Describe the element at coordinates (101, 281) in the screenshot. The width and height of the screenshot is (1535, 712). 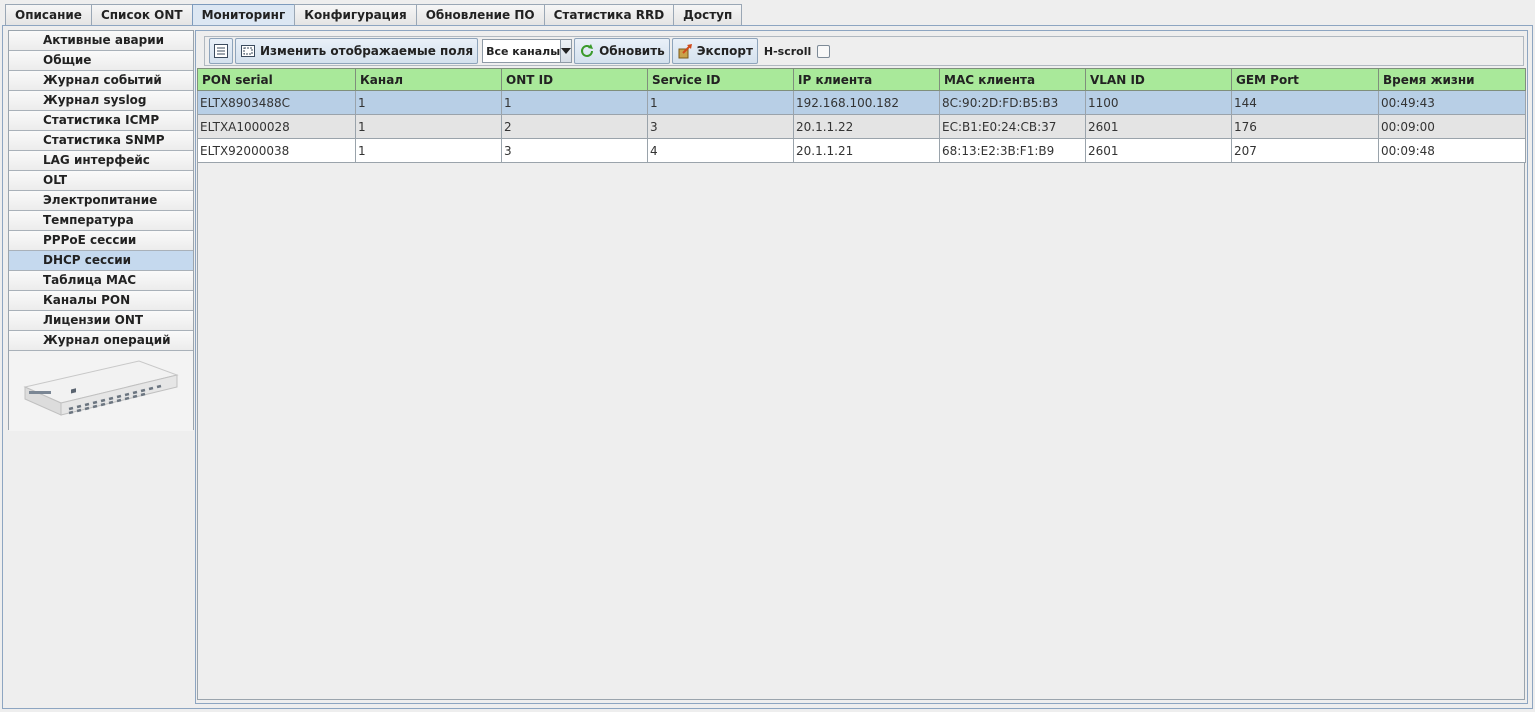
I see `sidebar-item-mac-table: Таблица MAC` at that location.